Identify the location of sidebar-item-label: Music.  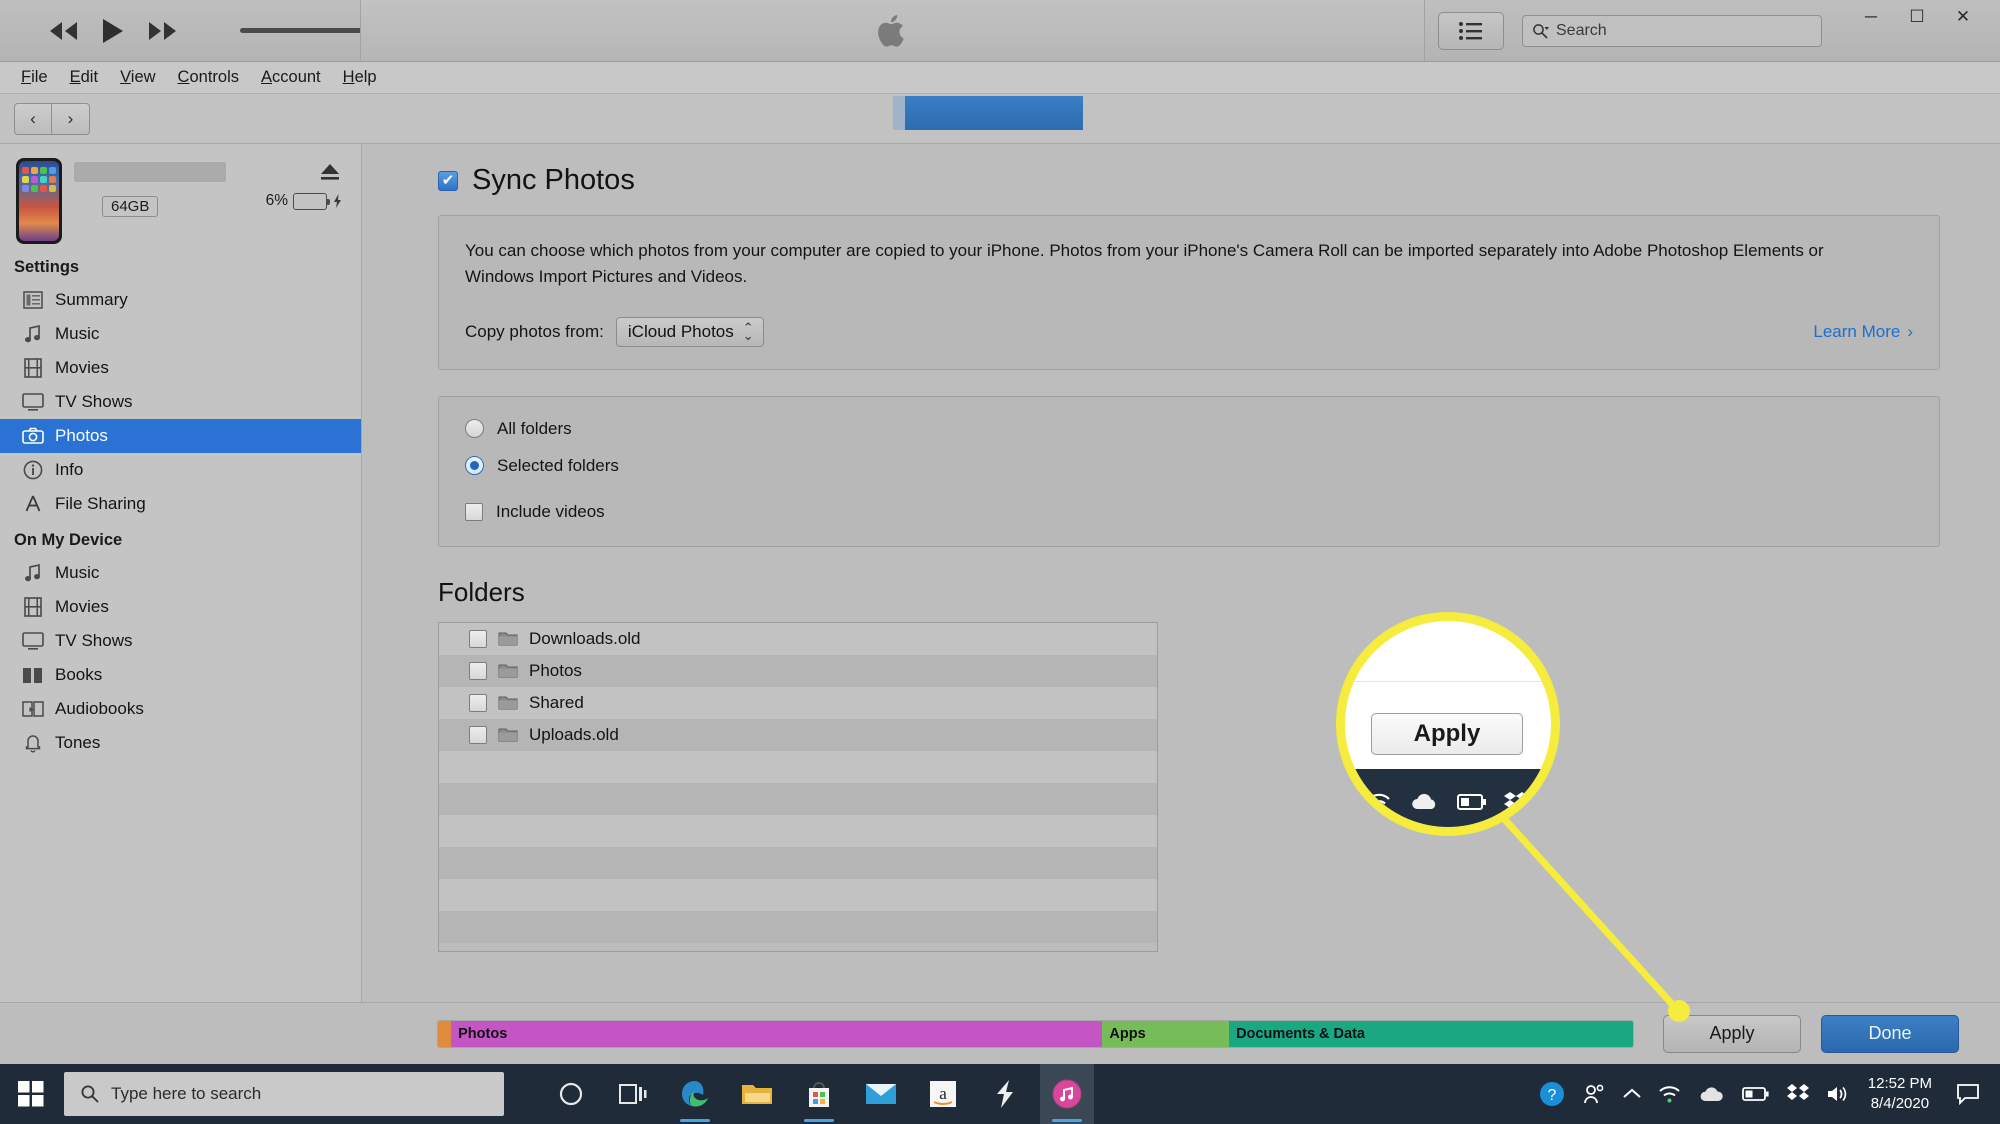
(77, 333).